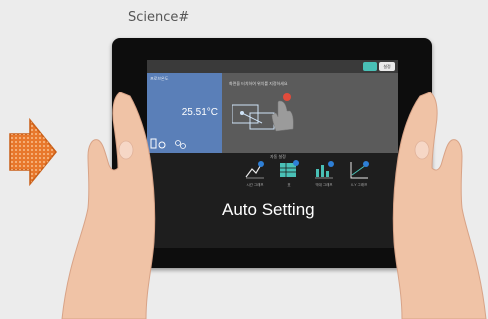 The image size is (488, 319). Describe the element at coordinates (370, 66) in the screenshot. I see `home-button` at that location.